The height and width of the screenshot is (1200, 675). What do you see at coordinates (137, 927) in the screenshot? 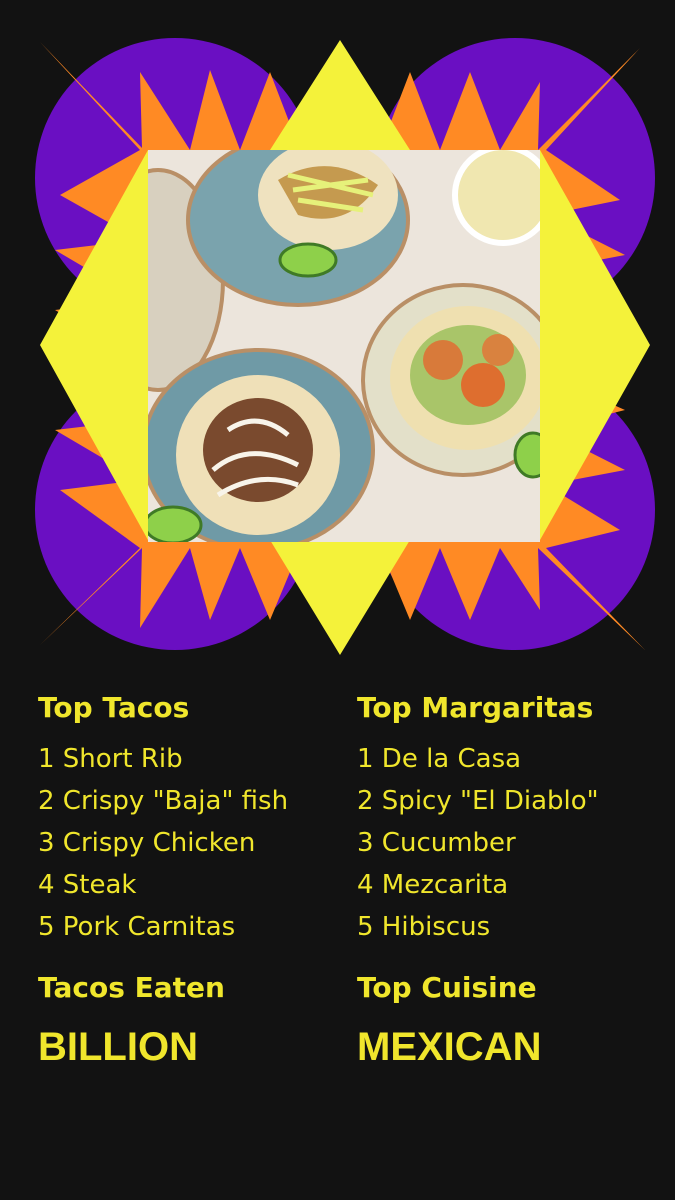
I see `list-item: 5 Pork Carnitas` at bounding box center [137, 927].